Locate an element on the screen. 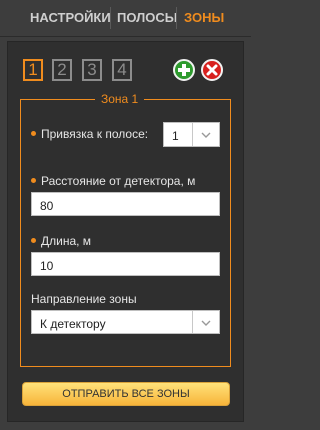  tab-settings: НАСТРОЙКИ is located at coordinates (70, 18).